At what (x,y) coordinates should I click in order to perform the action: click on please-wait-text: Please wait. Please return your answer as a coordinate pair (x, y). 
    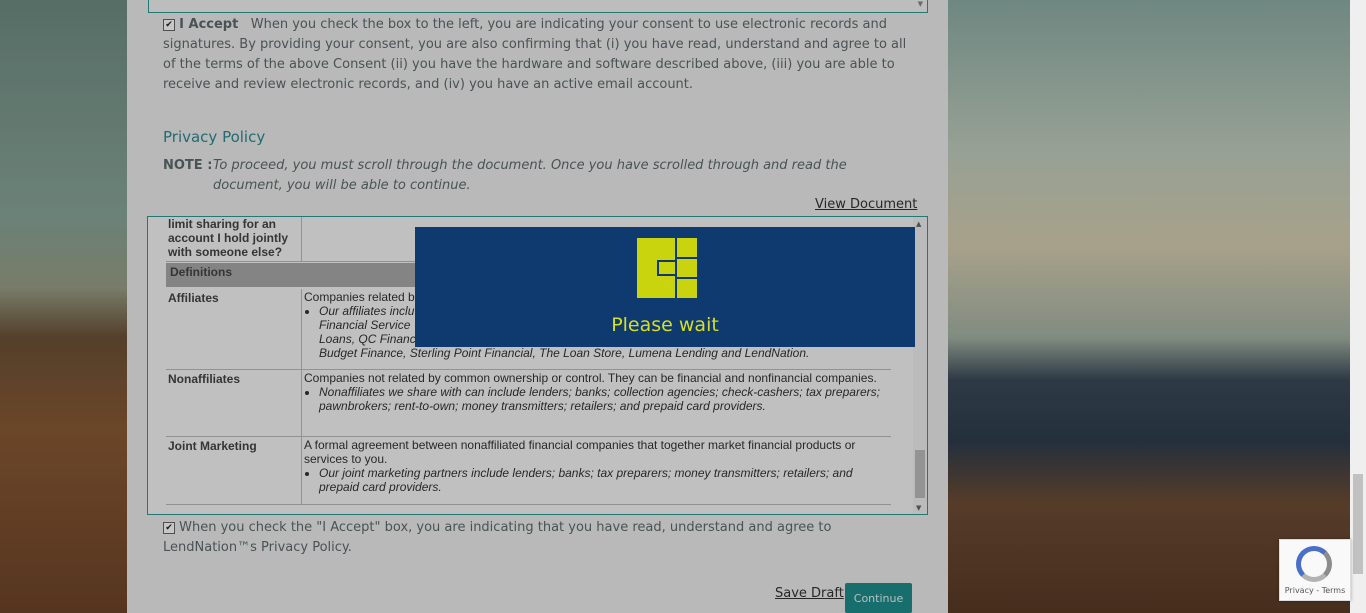
    Looking at the image, I should click on (665, 325).